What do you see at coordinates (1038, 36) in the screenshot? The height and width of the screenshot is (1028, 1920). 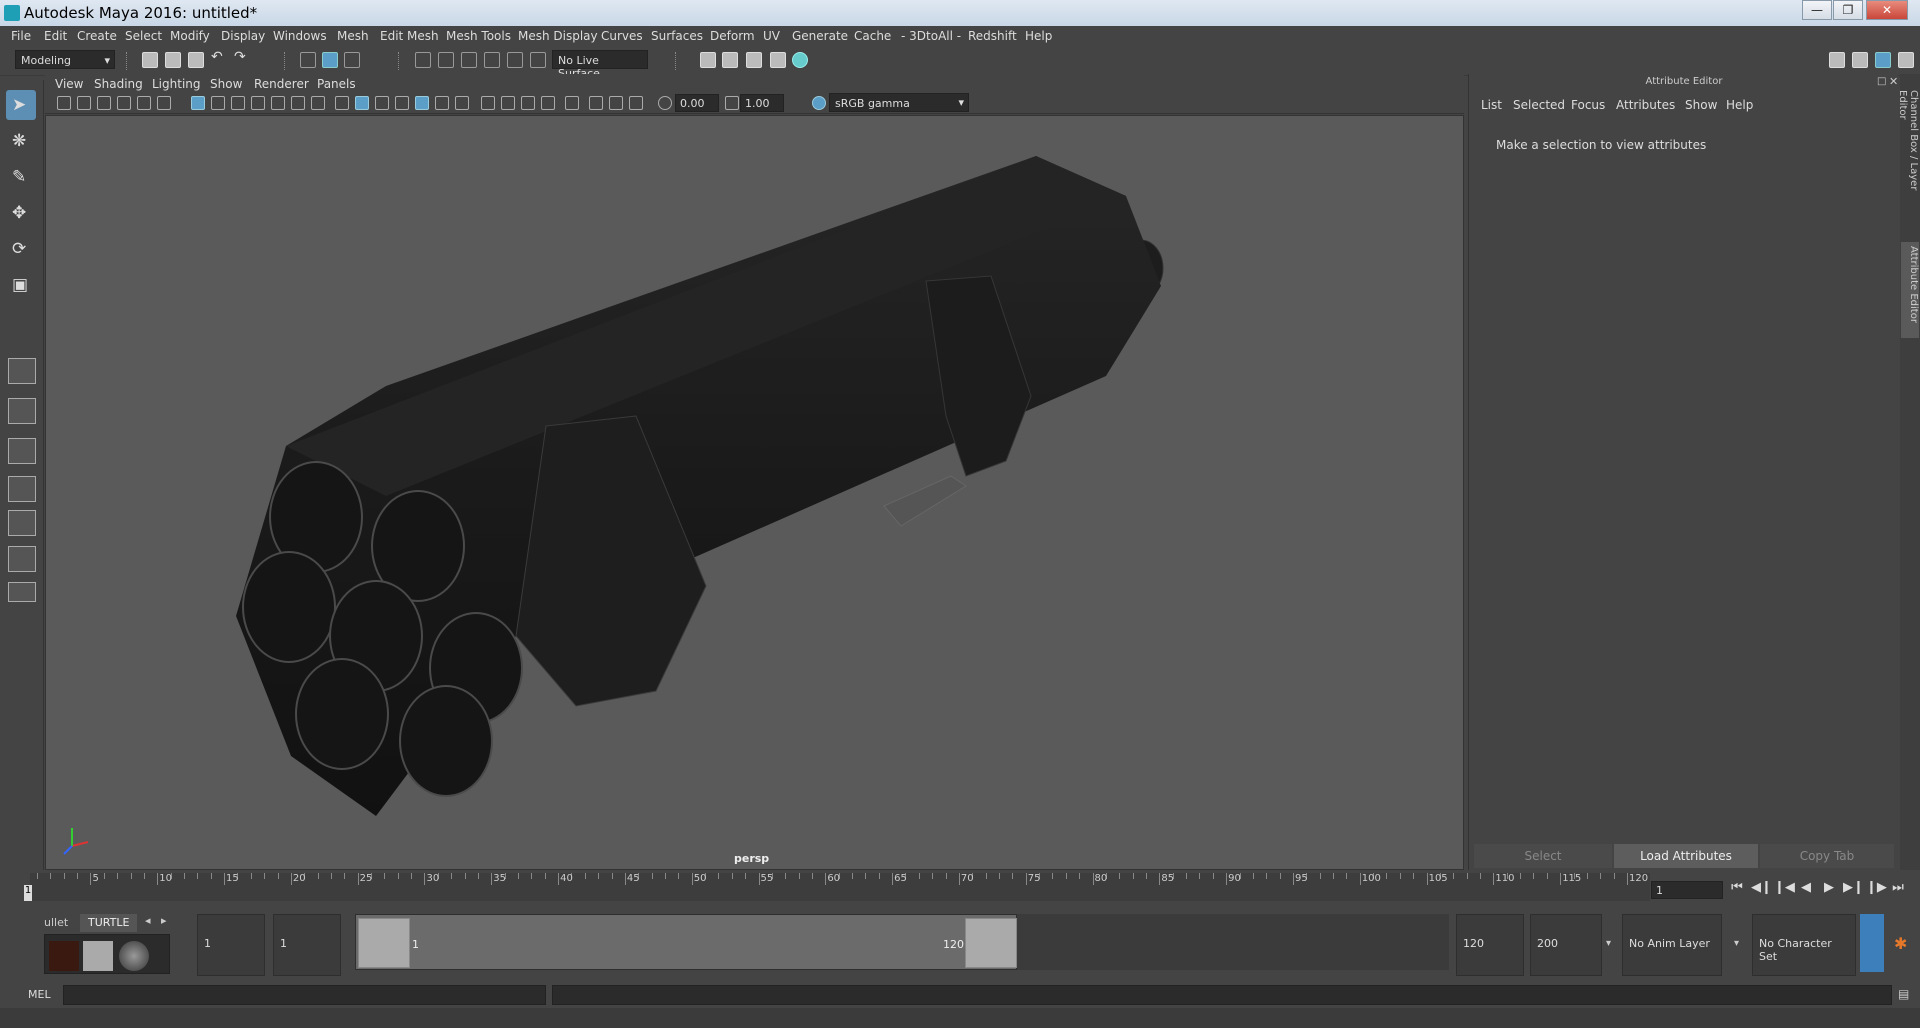 I see `menu-help: Help` at bounding box center [1038, 36].